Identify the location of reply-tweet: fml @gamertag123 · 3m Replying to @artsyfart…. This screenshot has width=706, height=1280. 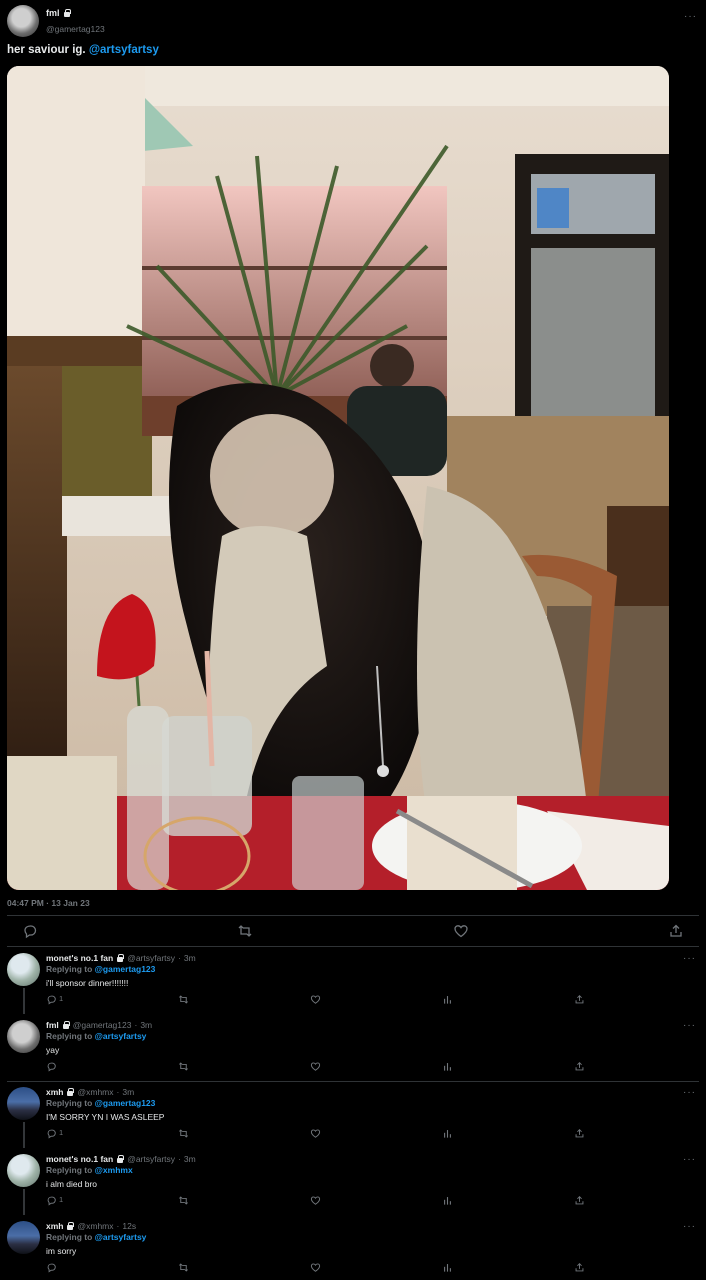
(353, 1048).